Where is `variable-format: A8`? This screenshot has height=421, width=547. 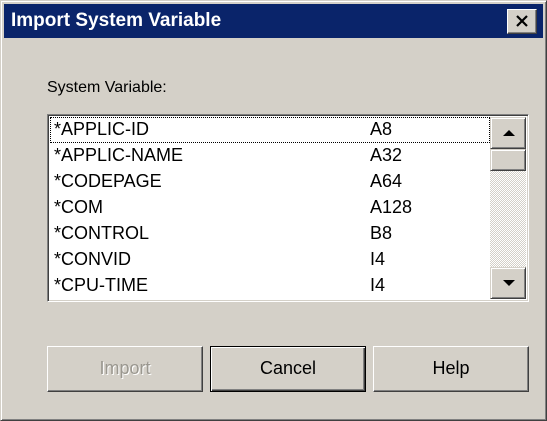
variable-format: A8 is located at coordinates (381, 129).